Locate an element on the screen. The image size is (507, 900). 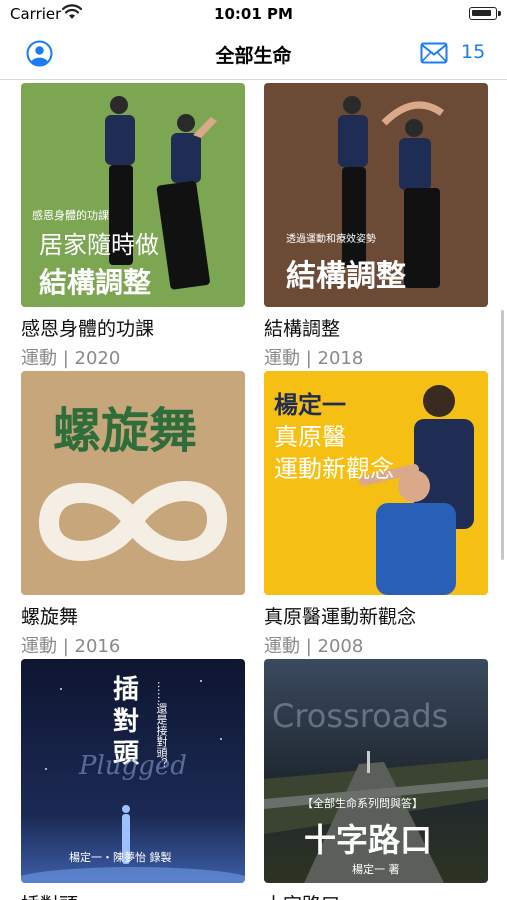
book-card: Crossroads 【全部生命系列問與答】 十字路口 楊定一 著 十字路口 is located at coordinates (376, 779).